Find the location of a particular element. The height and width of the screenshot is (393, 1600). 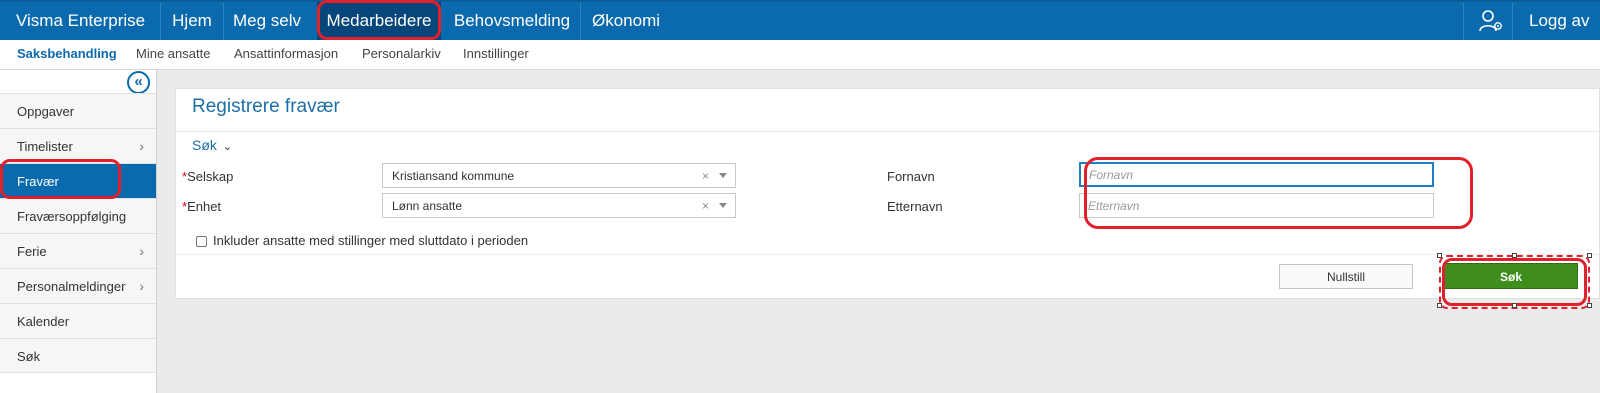

sidebar-item-oppgaver: Oppgaver is located at coordinates (78, 110).